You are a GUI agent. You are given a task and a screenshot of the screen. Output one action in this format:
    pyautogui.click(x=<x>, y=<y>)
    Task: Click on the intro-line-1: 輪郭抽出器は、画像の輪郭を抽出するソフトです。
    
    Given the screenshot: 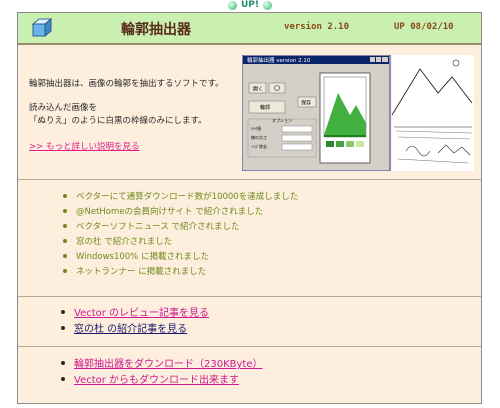 What is the action you would take?
    pyautogui.click(x=126, y=84)
    